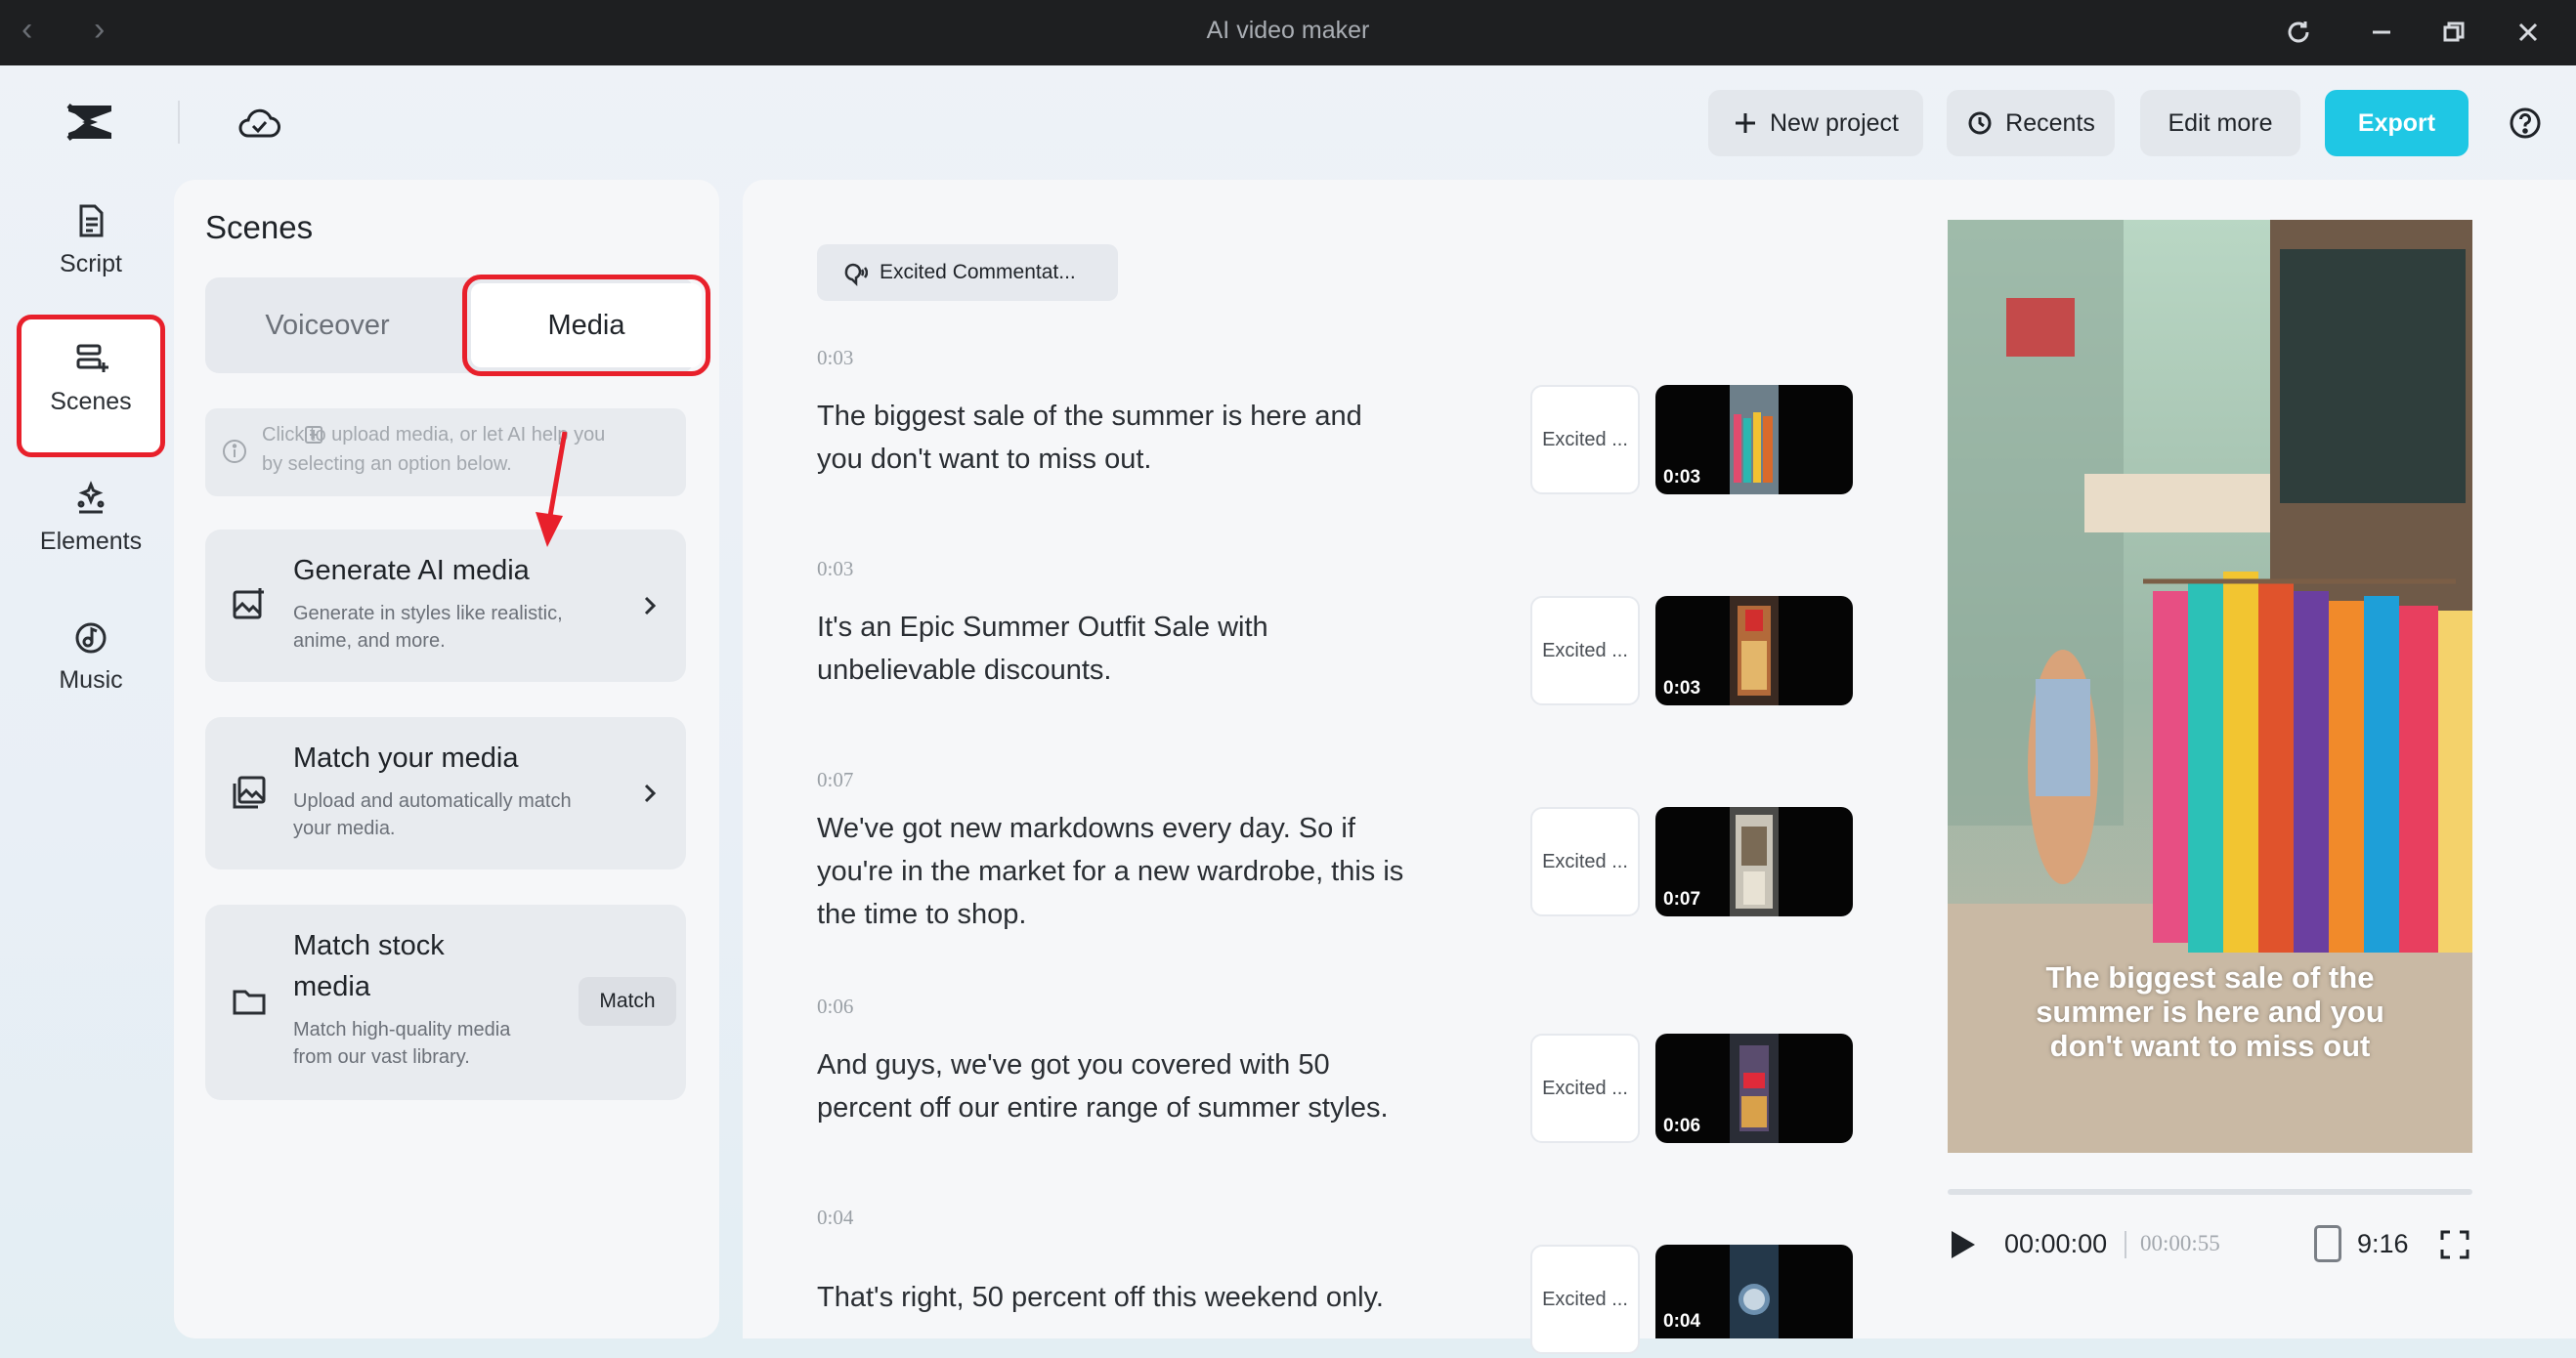 This screenshot has height=1358, width=2576. I want to click on option-desc-line-1: Upload and automatically match, so click(433, 801).